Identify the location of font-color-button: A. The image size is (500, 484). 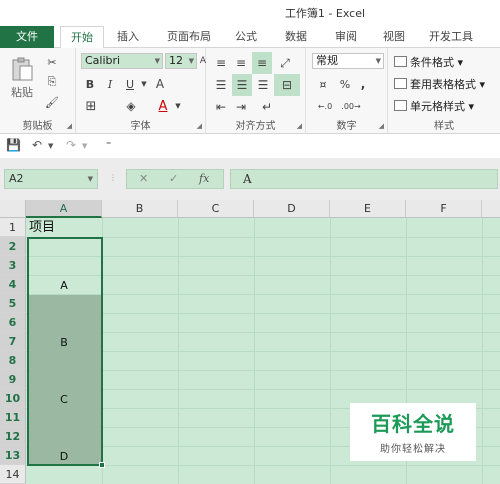
(163, 106).